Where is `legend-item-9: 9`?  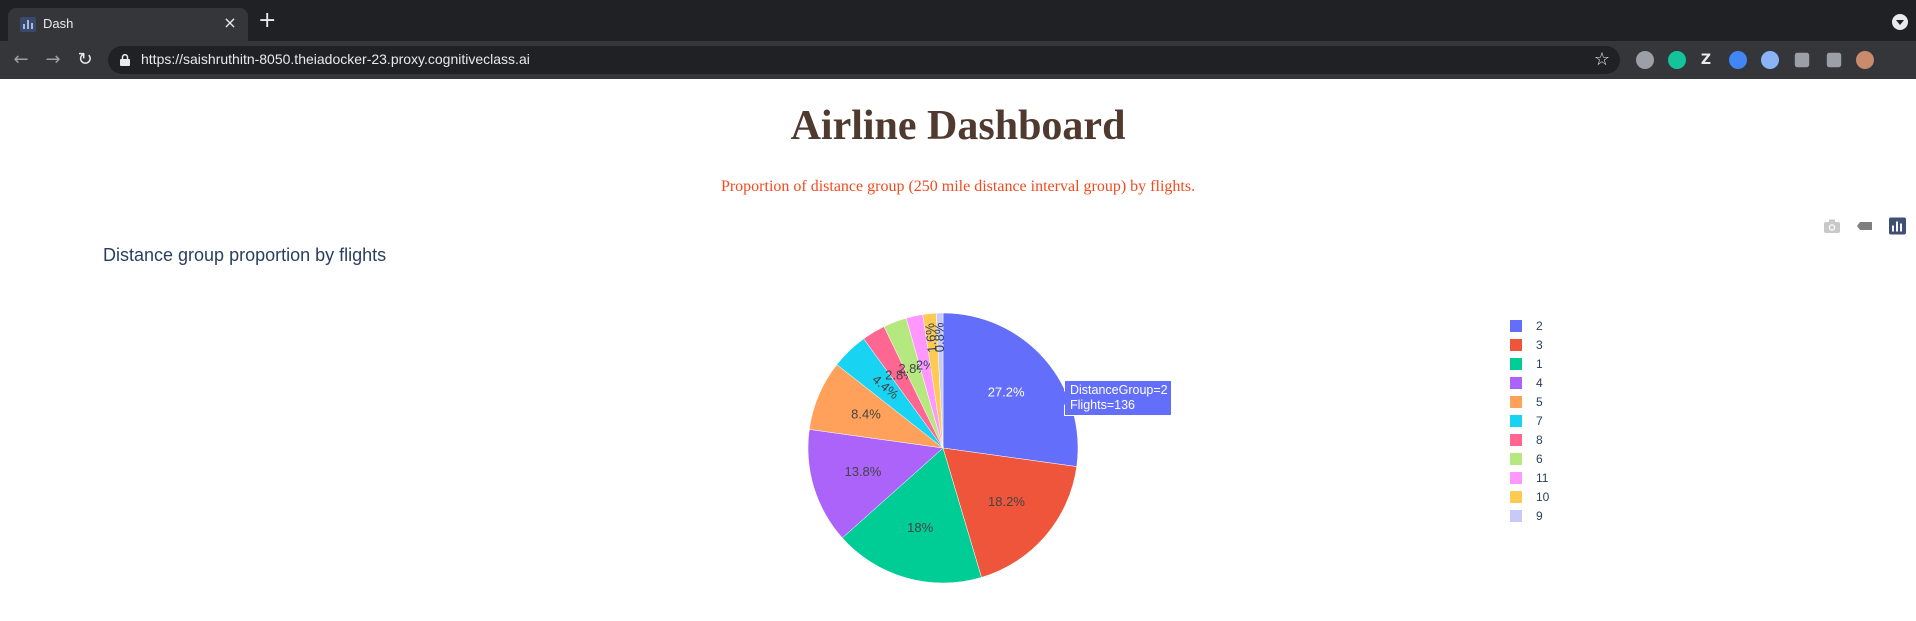
legend-item-9: 9 is located at coordinates (1540, 517).